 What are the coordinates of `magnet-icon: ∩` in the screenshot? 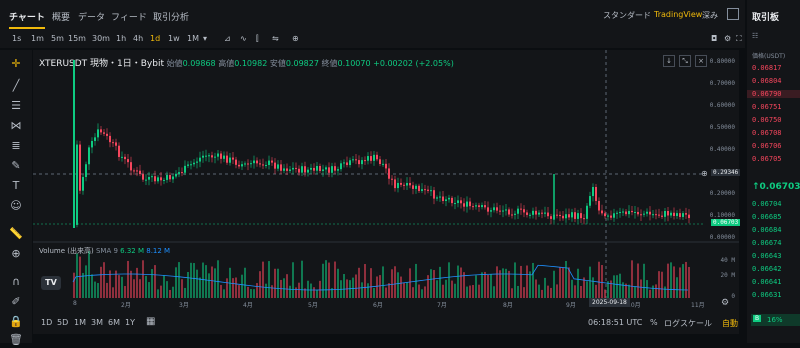 It's located at (16, 282).